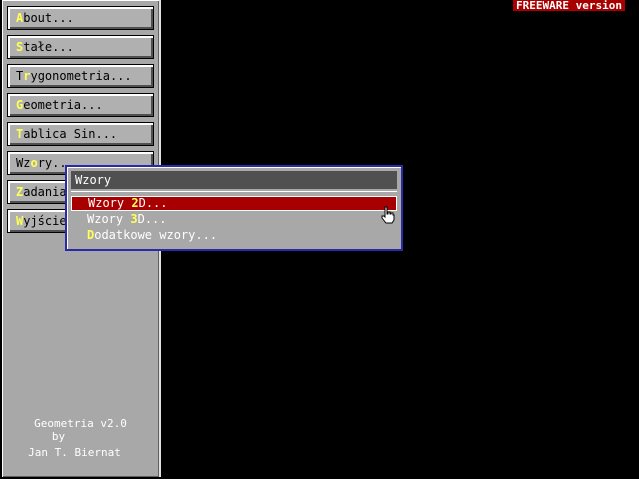  Describe the element at coordinates (58, 436) in the screenshot. I see `credits-by: by` at that location.